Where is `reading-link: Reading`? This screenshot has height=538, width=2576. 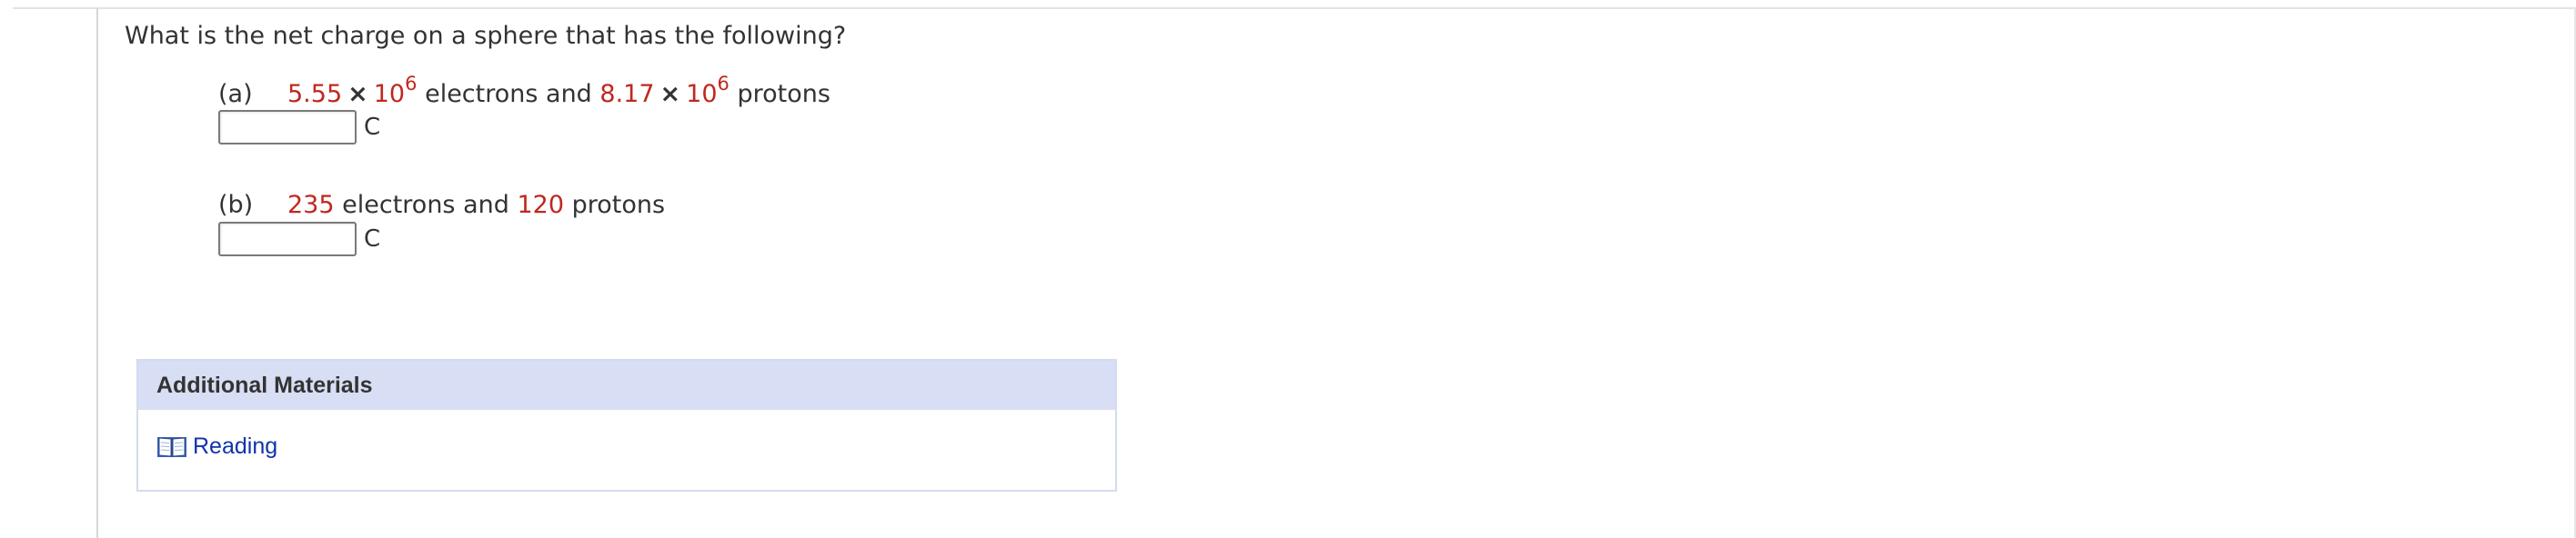 reading-link: Reading is located at coordinates (216, 446).